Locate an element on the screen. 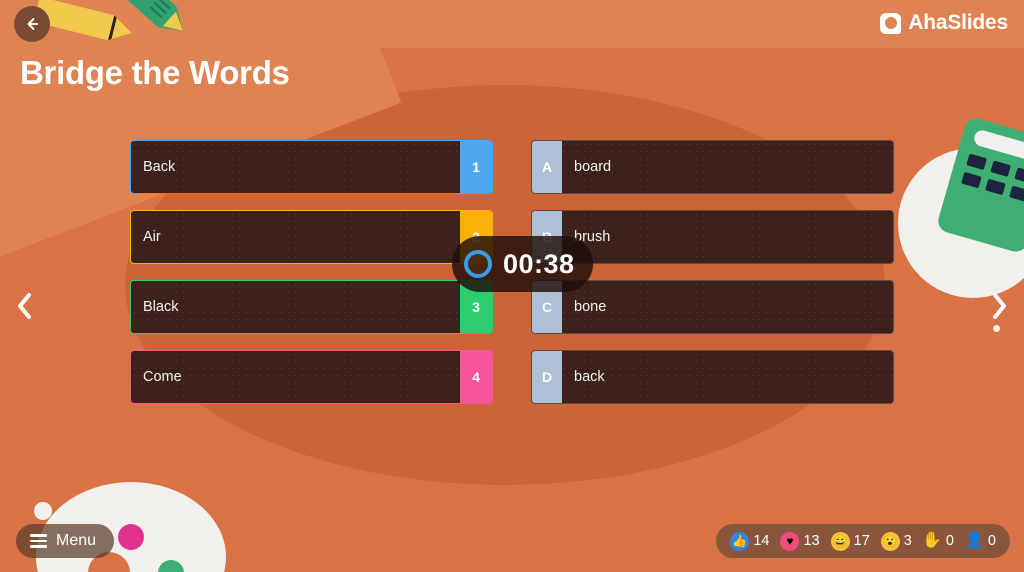 The width and height of the screenshot is (1024, 572). hamburger-icon is located at coordinates (38, 541).